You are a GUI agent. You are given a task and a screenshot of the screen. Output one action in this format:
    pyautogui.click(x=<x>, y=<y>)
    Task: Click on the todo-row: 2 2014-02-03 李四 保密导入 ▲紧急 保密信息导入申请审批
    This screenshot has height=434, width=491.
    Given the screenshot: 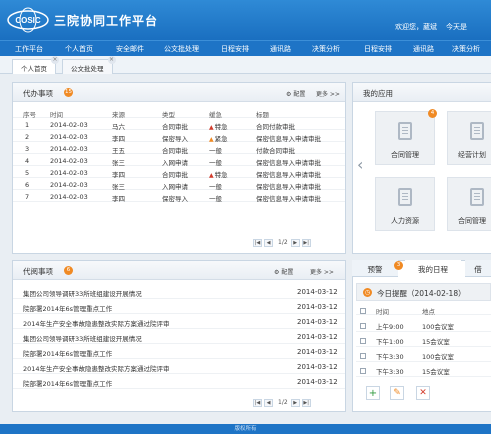 What is the action you would take?
    pyautogui.click(x=179, y=137)
    